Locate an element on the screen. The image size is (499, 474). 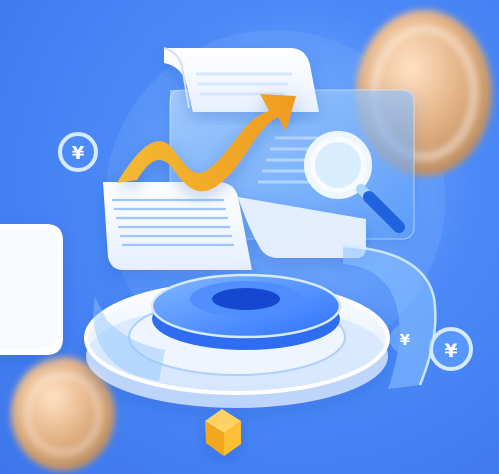
document-top-icon is located at coordinates (241, 79).